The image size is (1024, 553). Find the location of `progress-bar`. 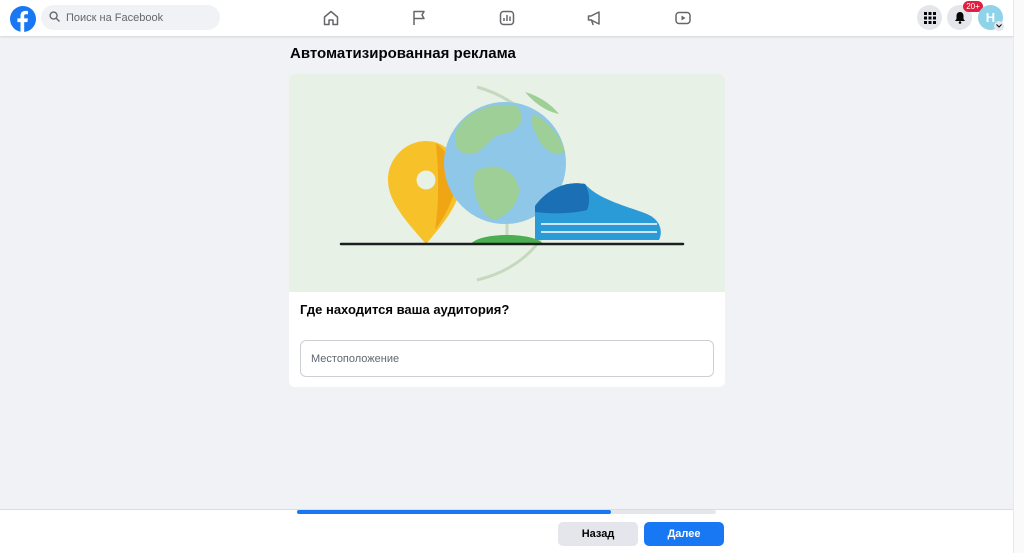

progress-bar is located at coordinates (506, 512).